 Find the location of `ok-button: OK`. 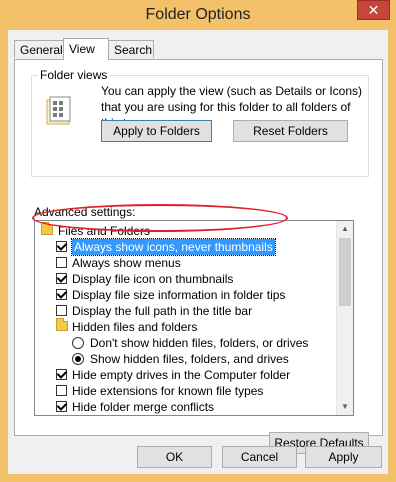

ok-button: OK is located at coordinates (174, 457).